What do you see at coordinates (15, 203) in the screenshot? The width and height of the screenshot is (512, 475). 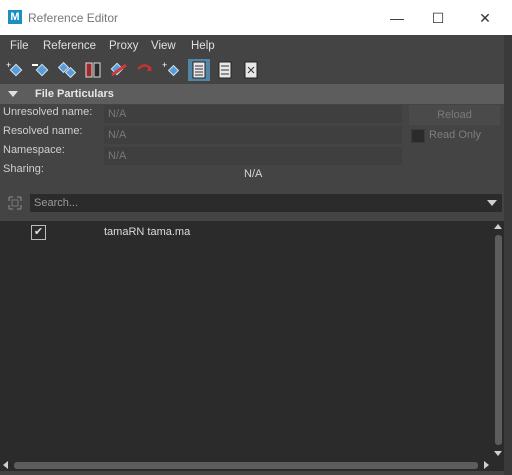 I see `filter-icon` at bounding box center [15, 203].